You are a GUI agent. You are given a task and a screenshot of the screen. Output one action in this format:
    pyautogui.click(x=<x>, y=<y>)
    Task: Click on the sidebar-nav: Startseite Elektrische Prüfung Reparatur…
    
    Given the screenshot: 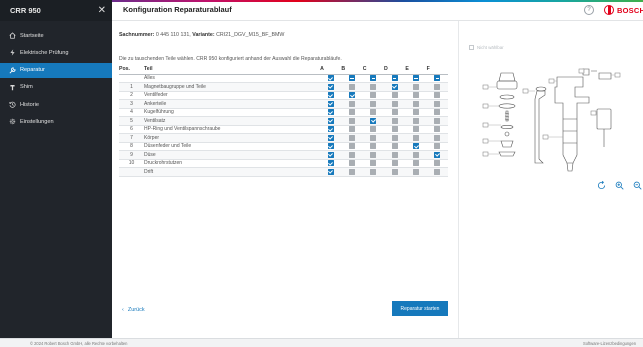 What is the action you would take?
    pyautogui.click(x=56, y=75)
    